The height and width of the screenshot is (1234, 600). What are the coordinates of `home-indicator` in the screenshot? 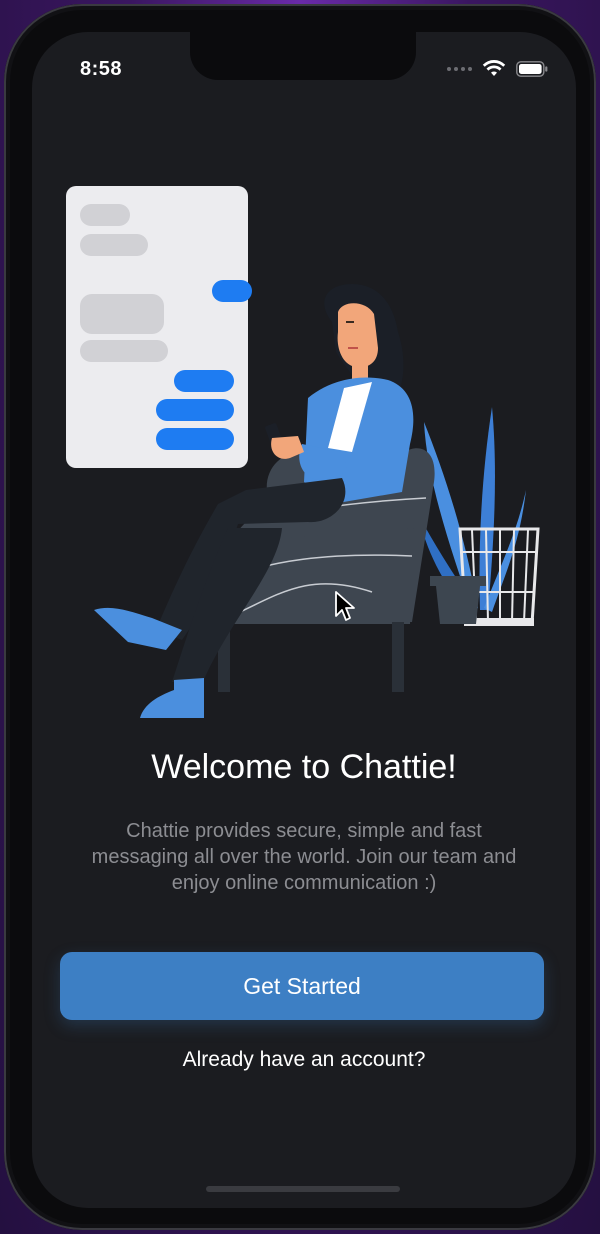 It's located at (303, 1189).